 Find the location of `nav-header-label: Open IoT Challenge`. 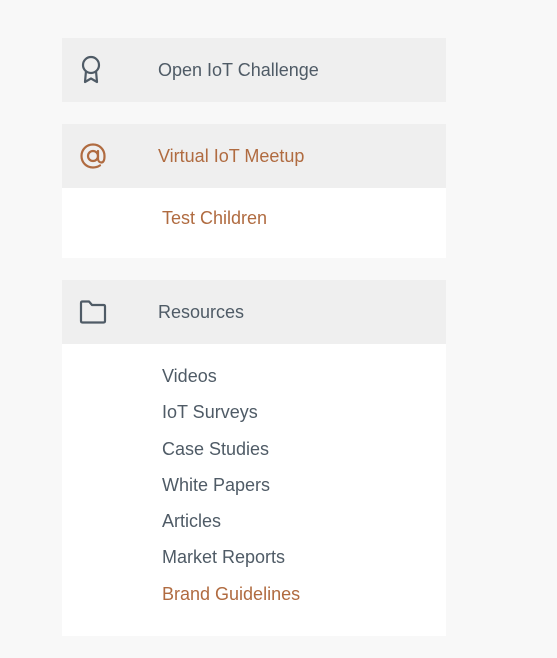

nav-header-label: Open IoT Challenge is located at coordinates (238, 69).